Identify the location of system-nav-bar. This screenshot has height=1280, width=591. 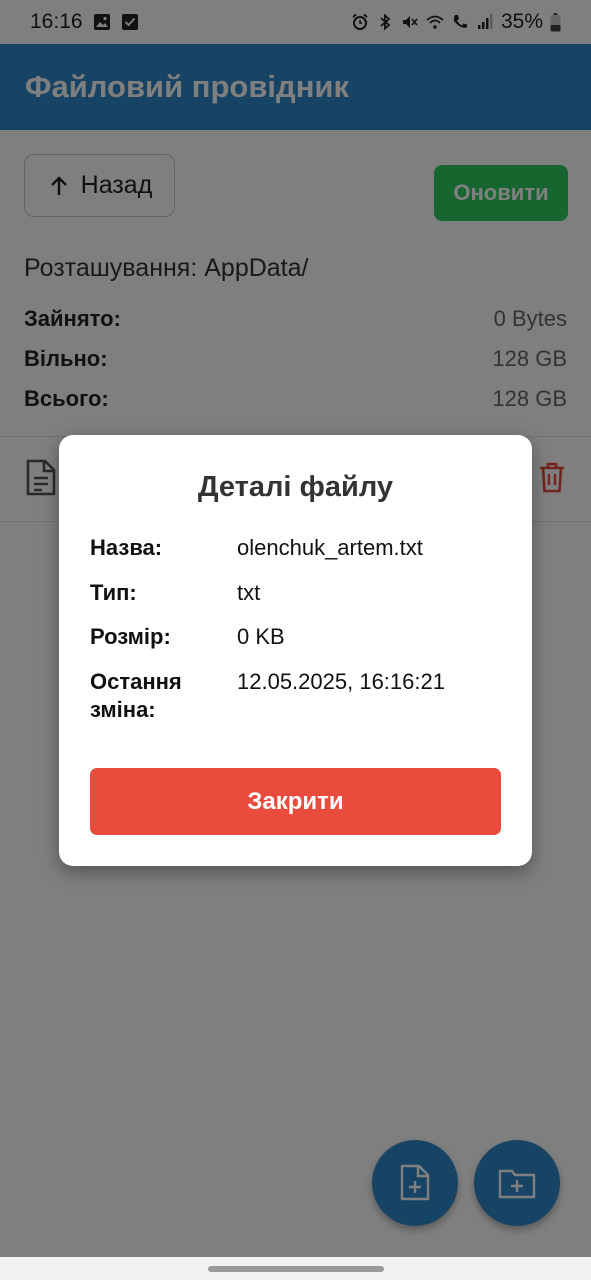
(295, 1268).